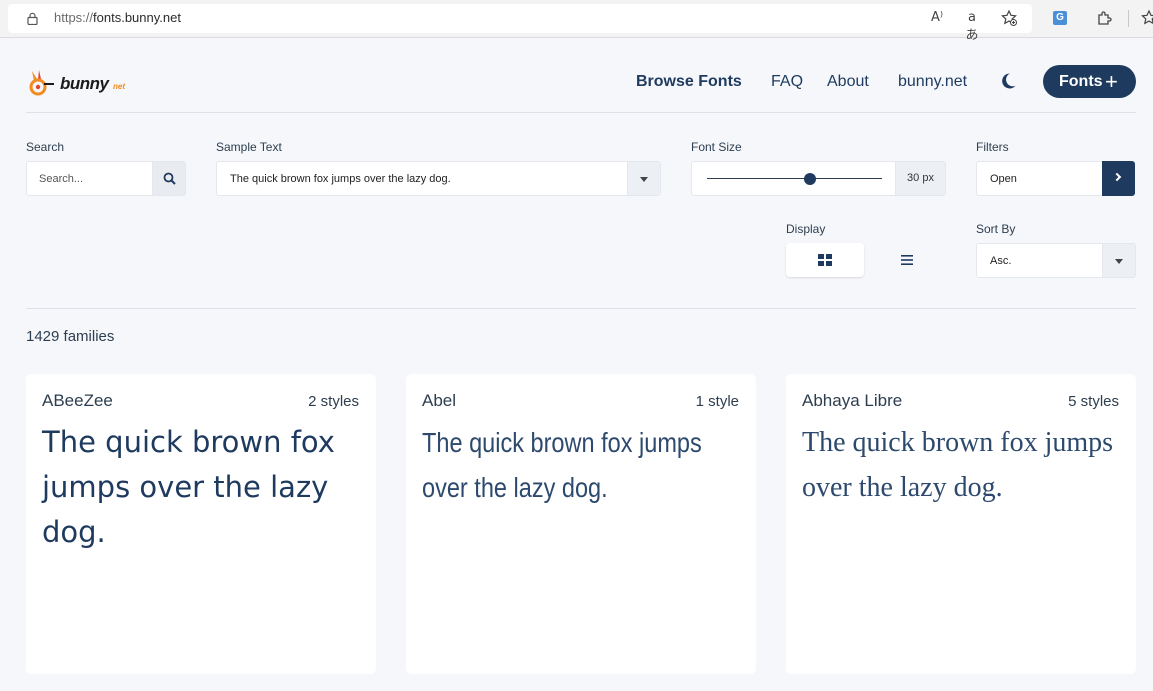 This screenshot has width=1153, height=691. Describe the element at coordinates (1060, 18) in the screenshot. I see `extension-g-icon: G` at that location.